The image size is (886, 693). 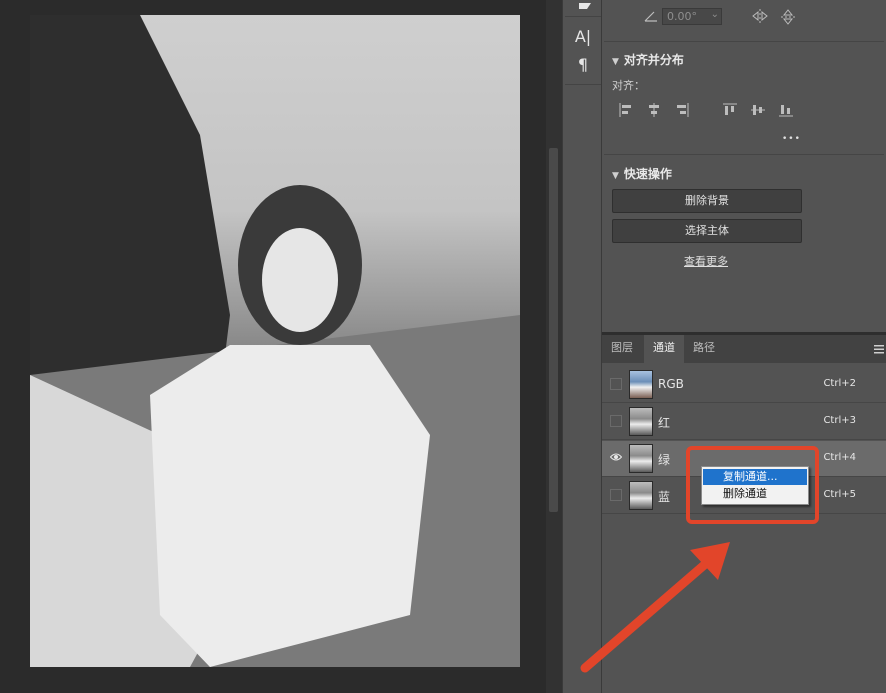 What do you see at coordinates (642, 173) in the screenshot?
I see `quick-actions-section-title: ▼ 快速操作` at bounding box center [642, 173].